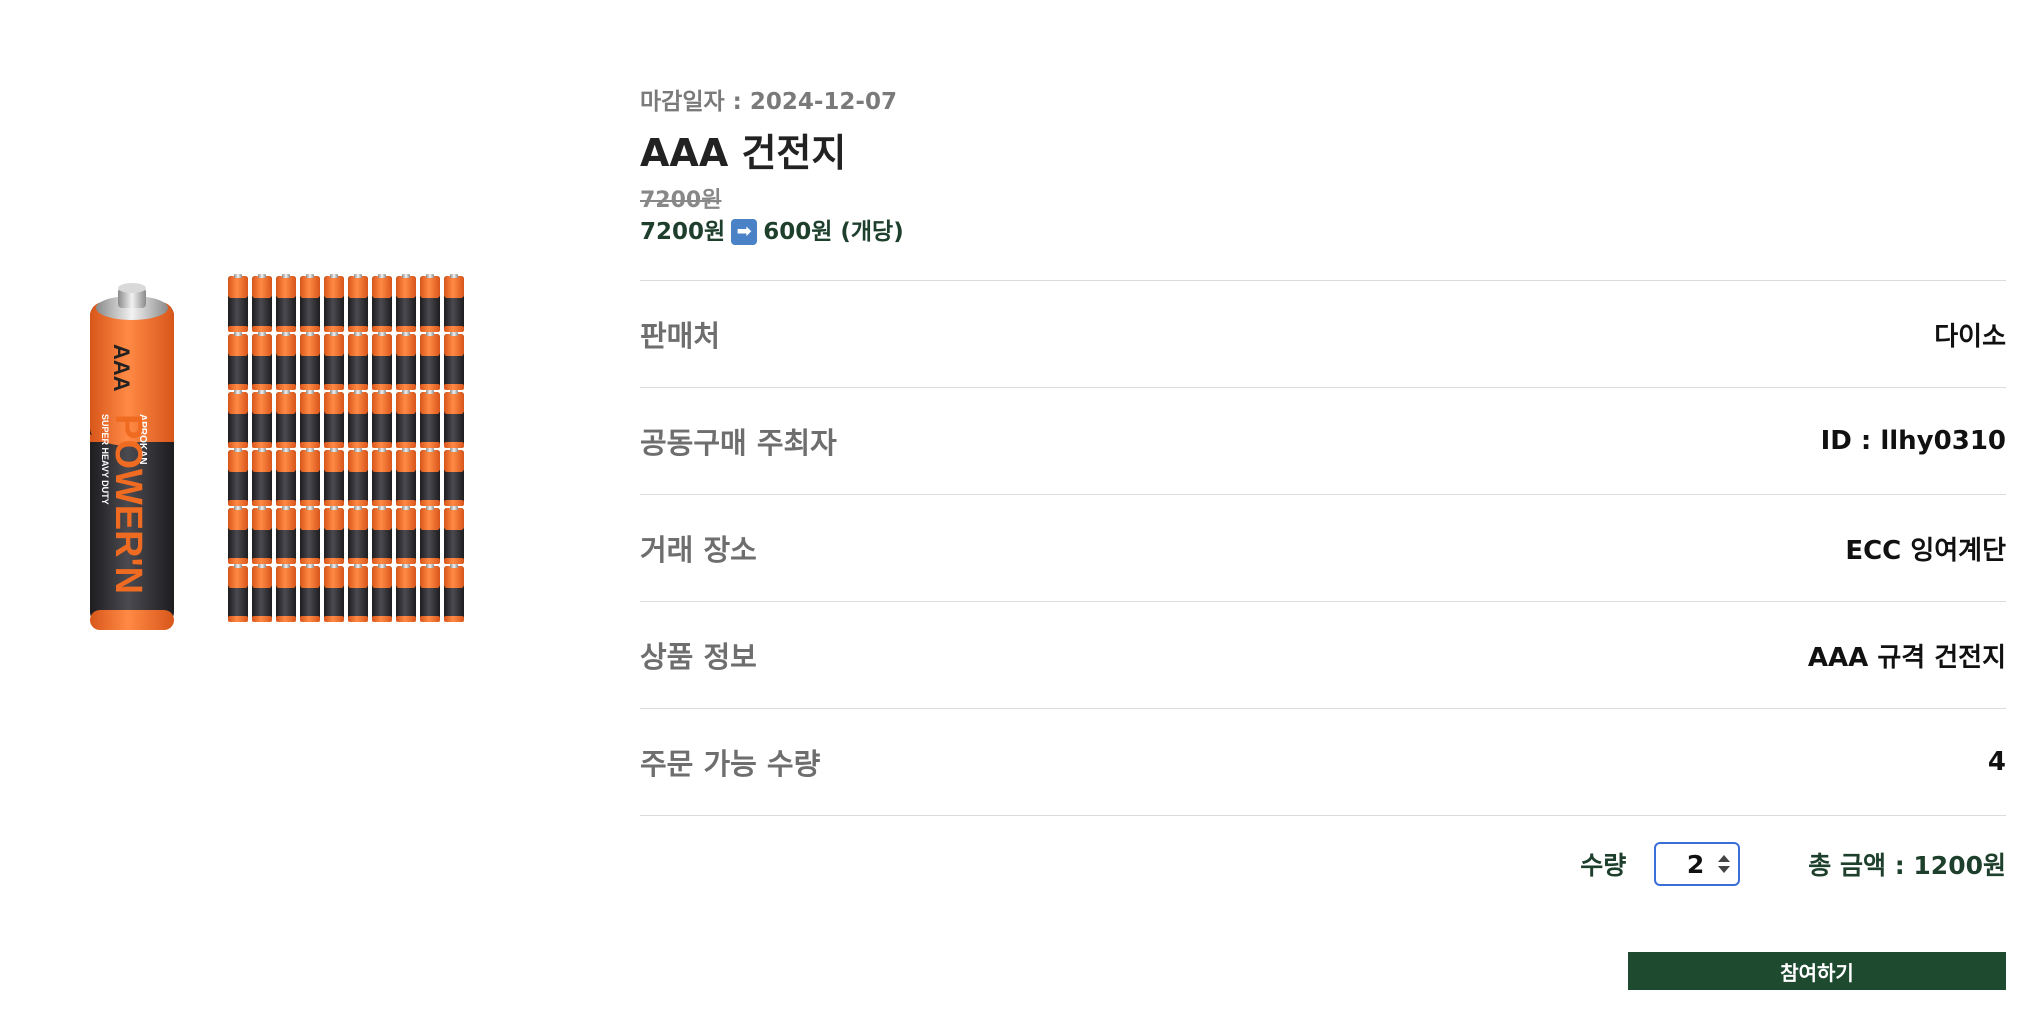 The image size is (2022, 1022). I want to click on quantity-value: 2, so click(1695, 864).